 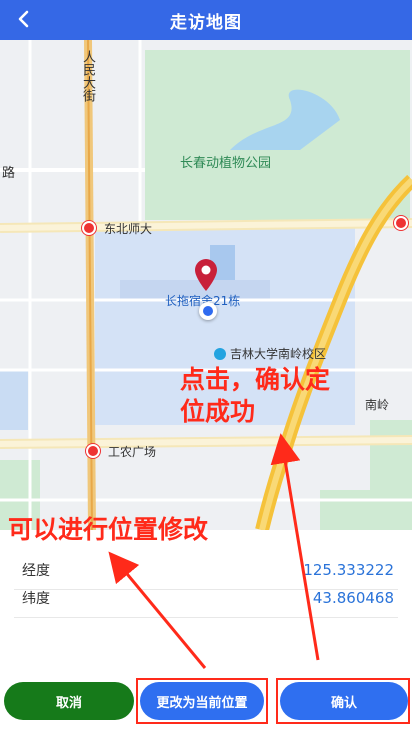 I want to click on highlight-box-update, so click(x=202, y=701).